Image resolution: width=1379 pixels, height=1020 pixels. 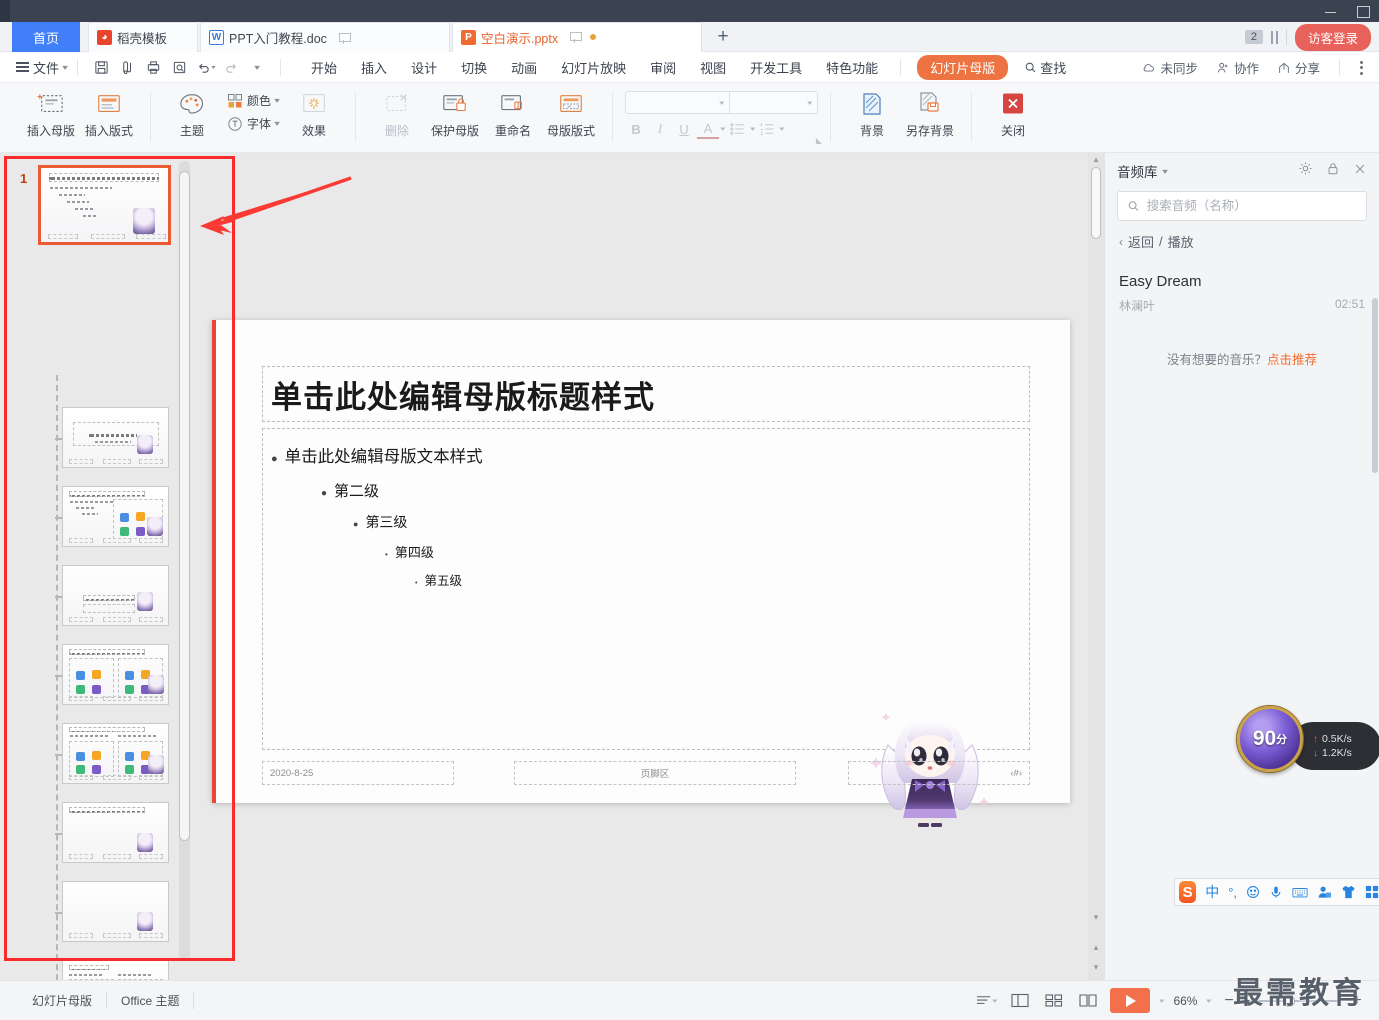 I want to click on status-theme-label: Office 主题, so click(x=150, y=1000).